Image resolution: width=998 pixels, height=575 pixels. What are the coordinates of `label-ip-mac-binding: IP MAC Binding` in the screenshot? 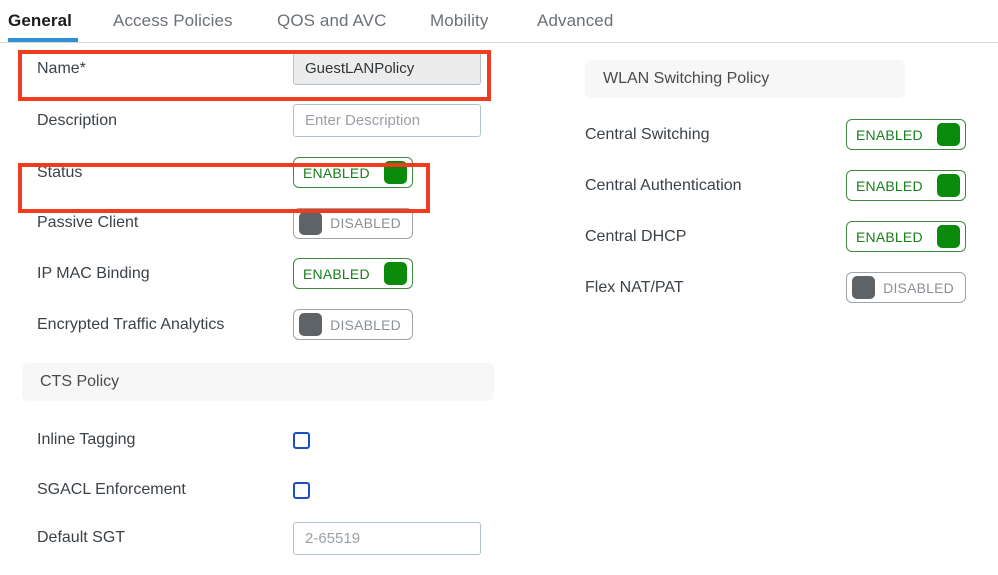 It's located at (93, 273).